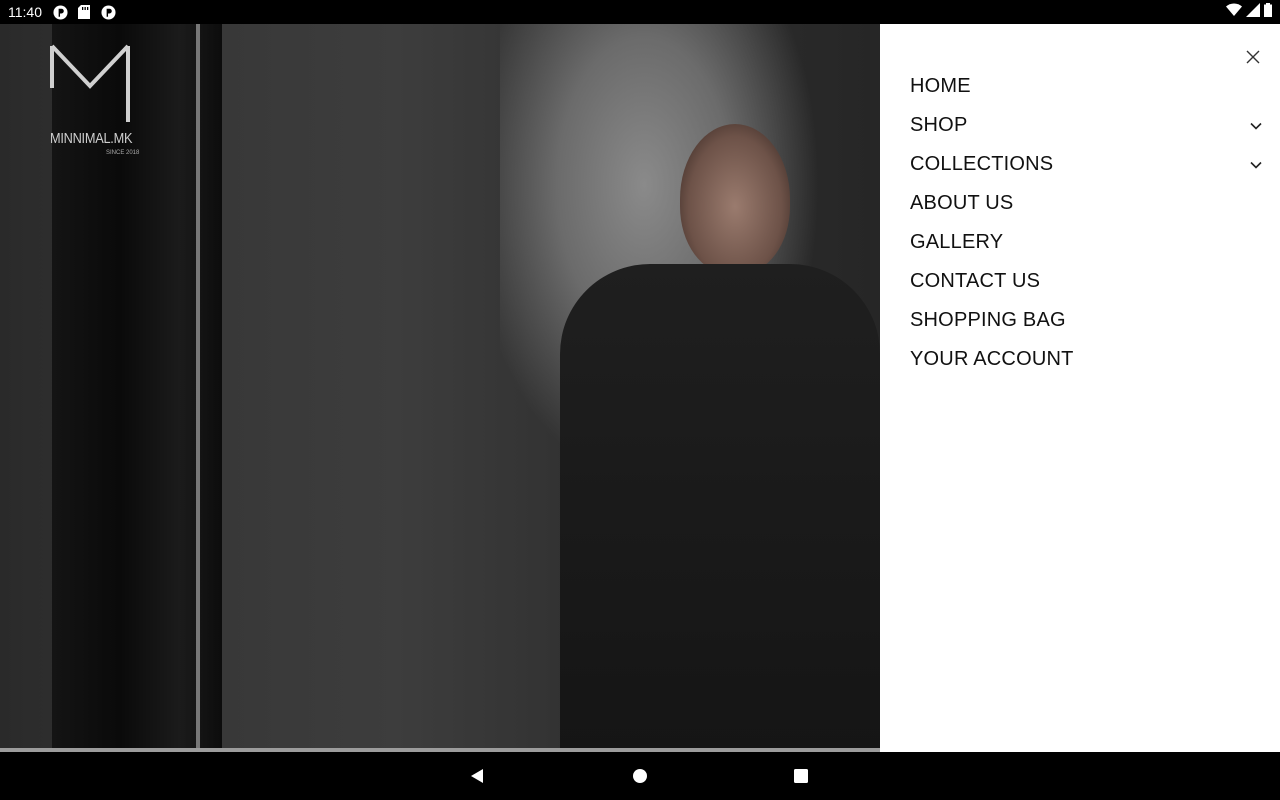 Image resolution: width=1280 pixels, height=800 pixels. What do you see at coordinates (957, 242) in the screenshot?
I see `menu-item-label: GALLERY` at bounding box center [957, 242].